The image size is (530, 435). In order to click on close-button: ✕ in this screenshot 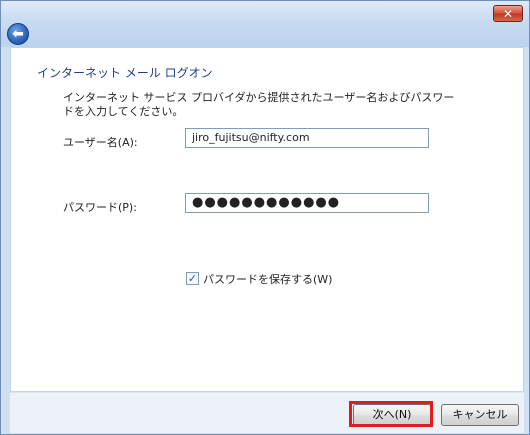, I will do `click(508, 13)`.